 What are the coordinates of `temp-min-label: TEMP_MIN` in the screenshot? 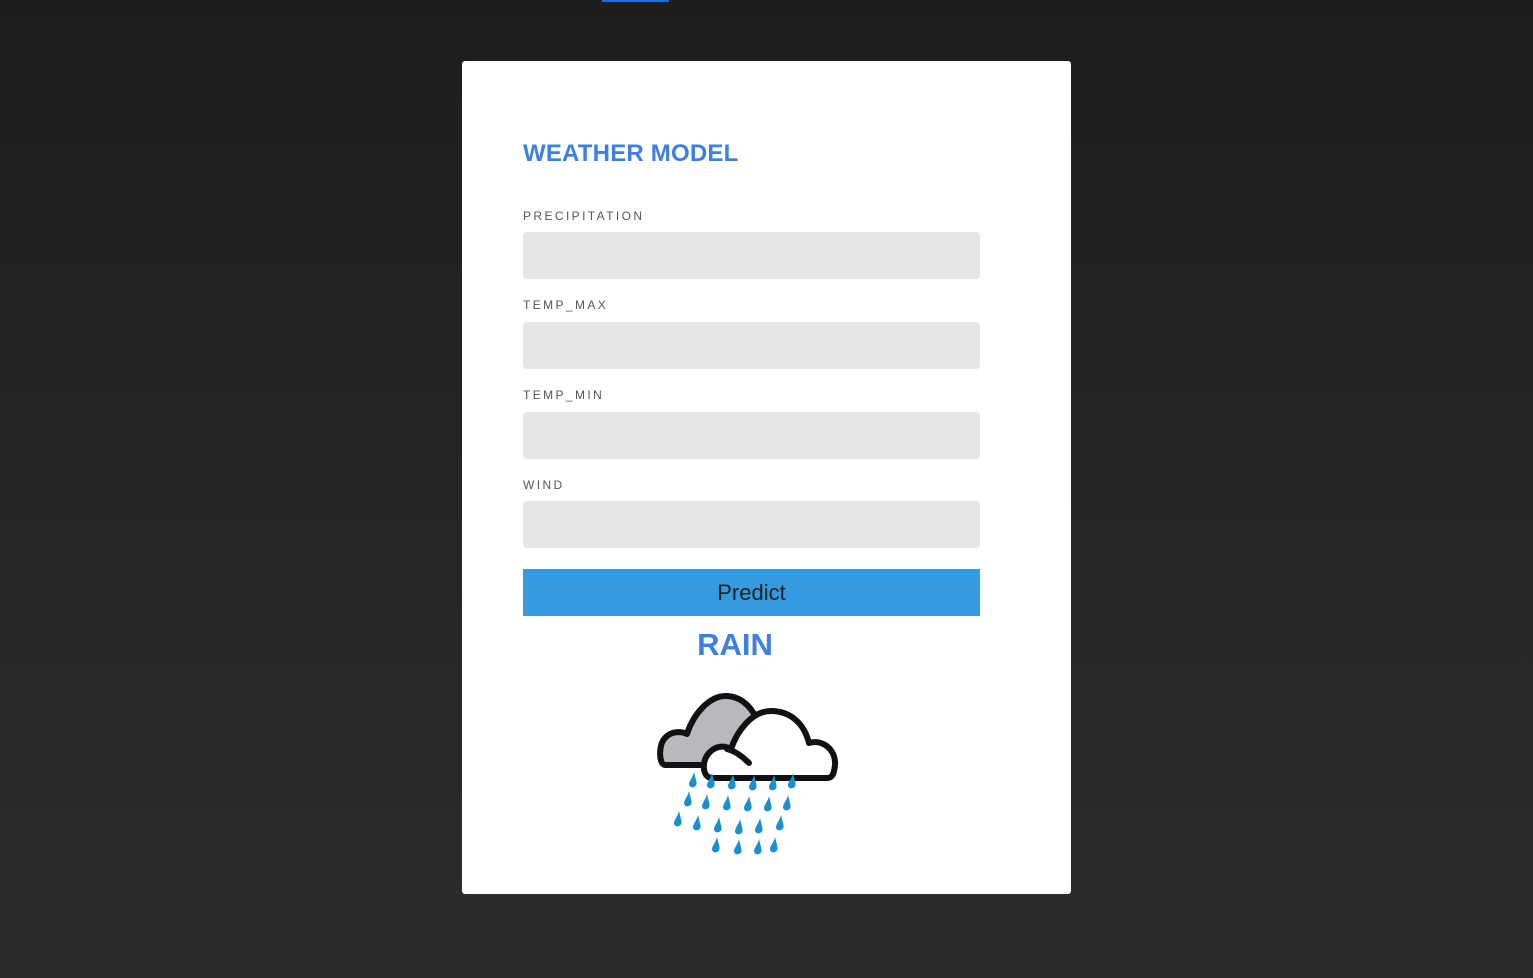 It's located at (564, 395).